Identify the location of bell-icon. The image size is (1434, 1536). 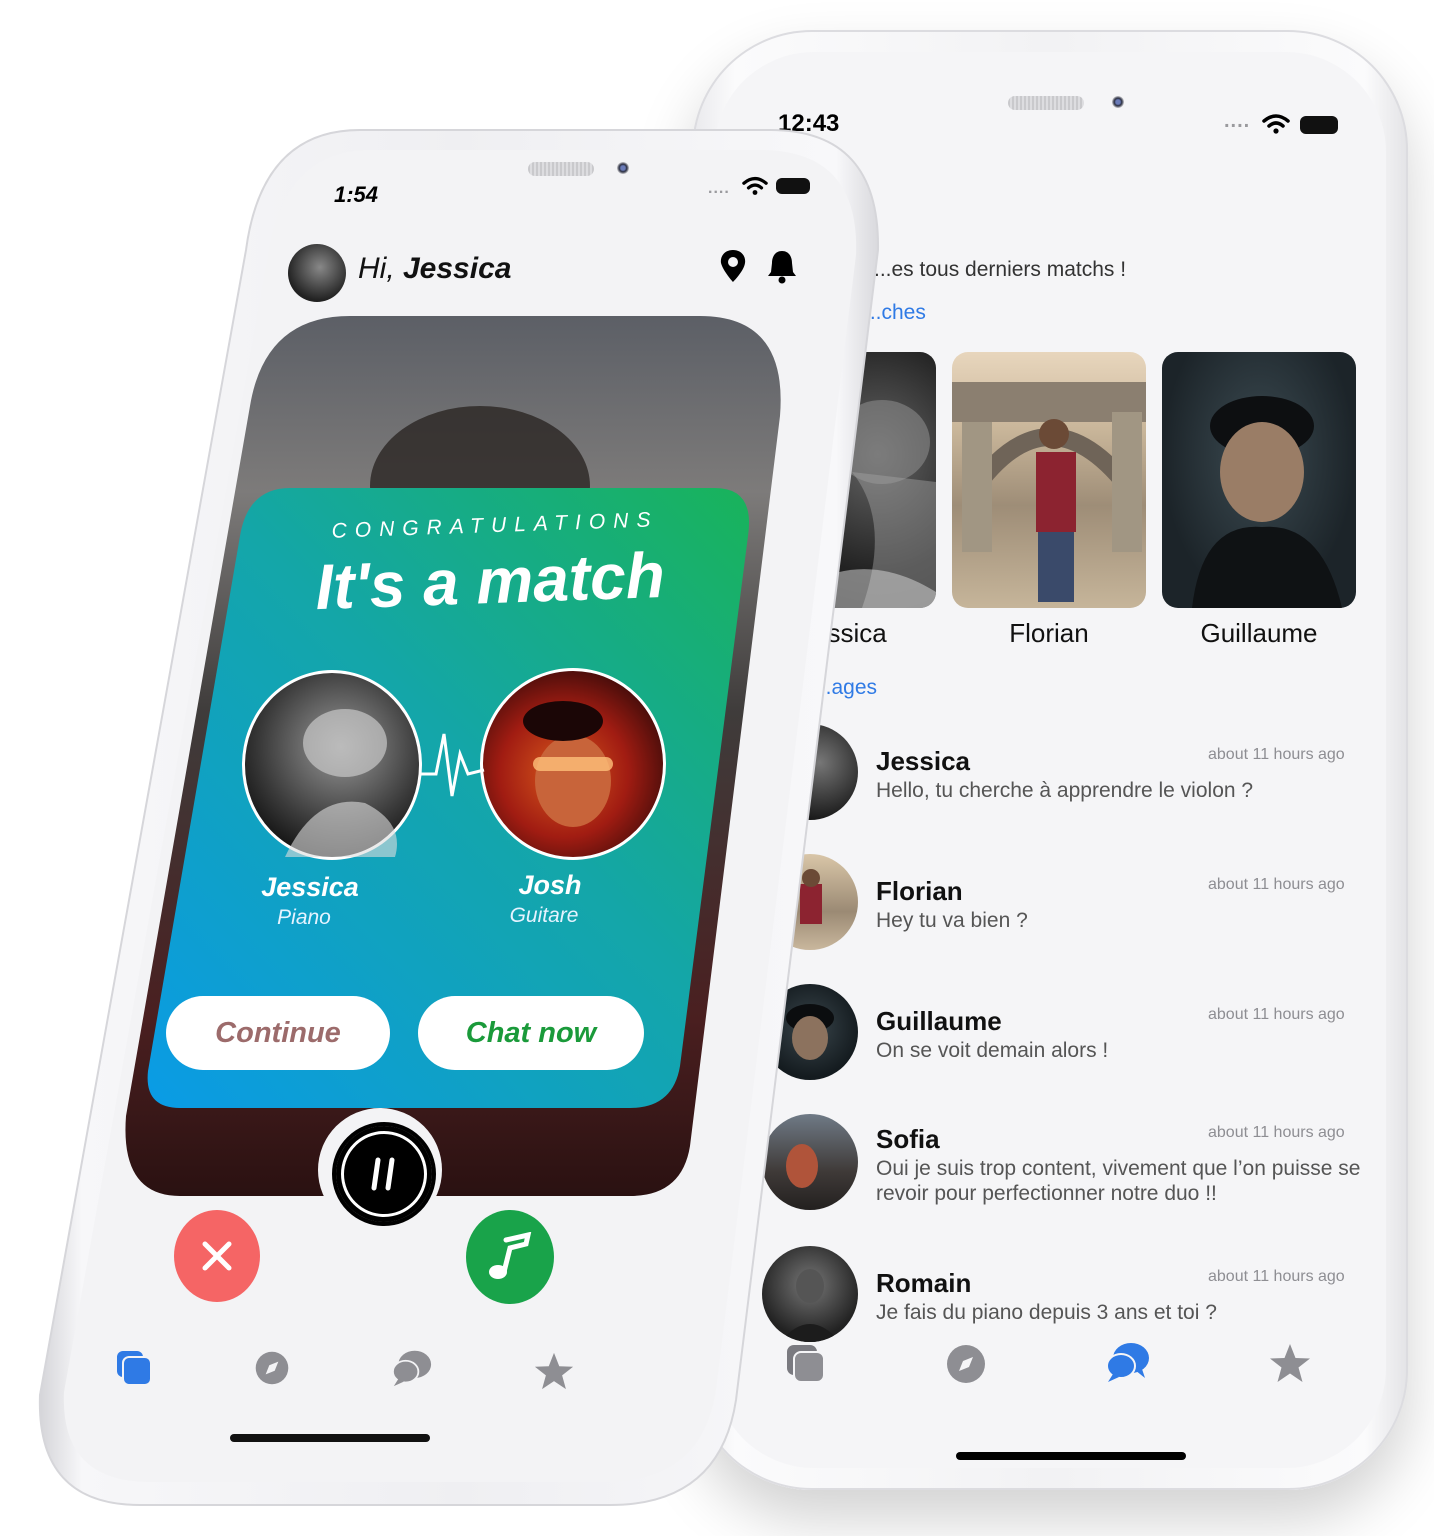
(782, 266).